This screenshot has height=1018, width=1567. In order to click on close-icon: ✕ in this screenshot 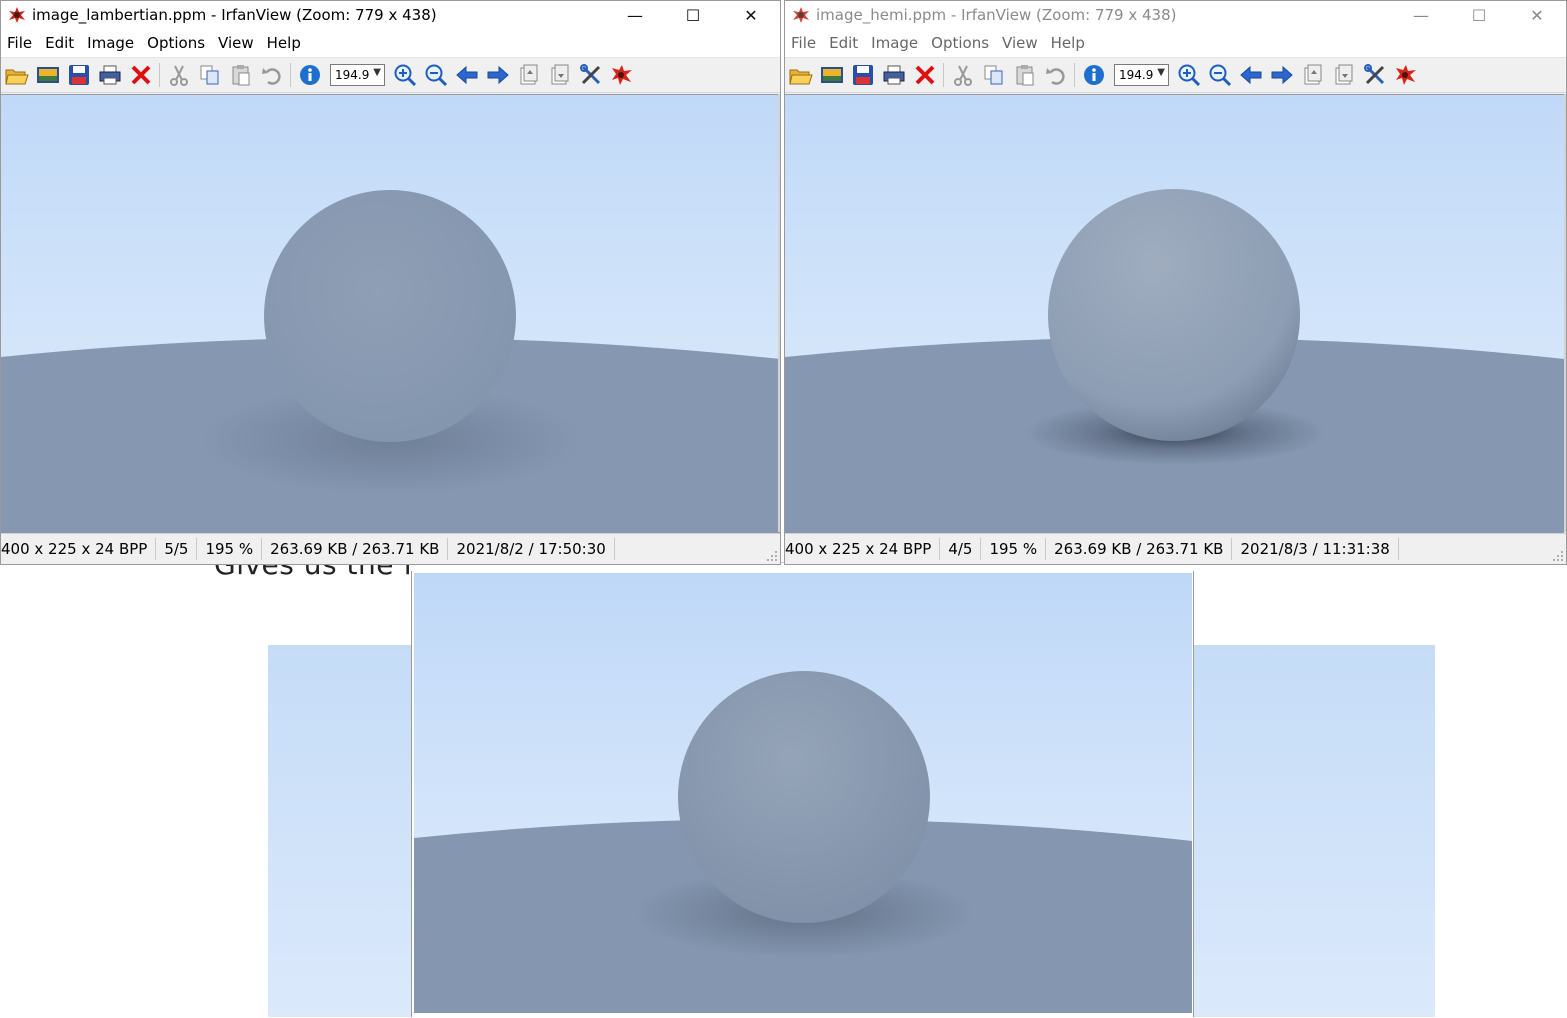, I will do `click(751, 15)`.